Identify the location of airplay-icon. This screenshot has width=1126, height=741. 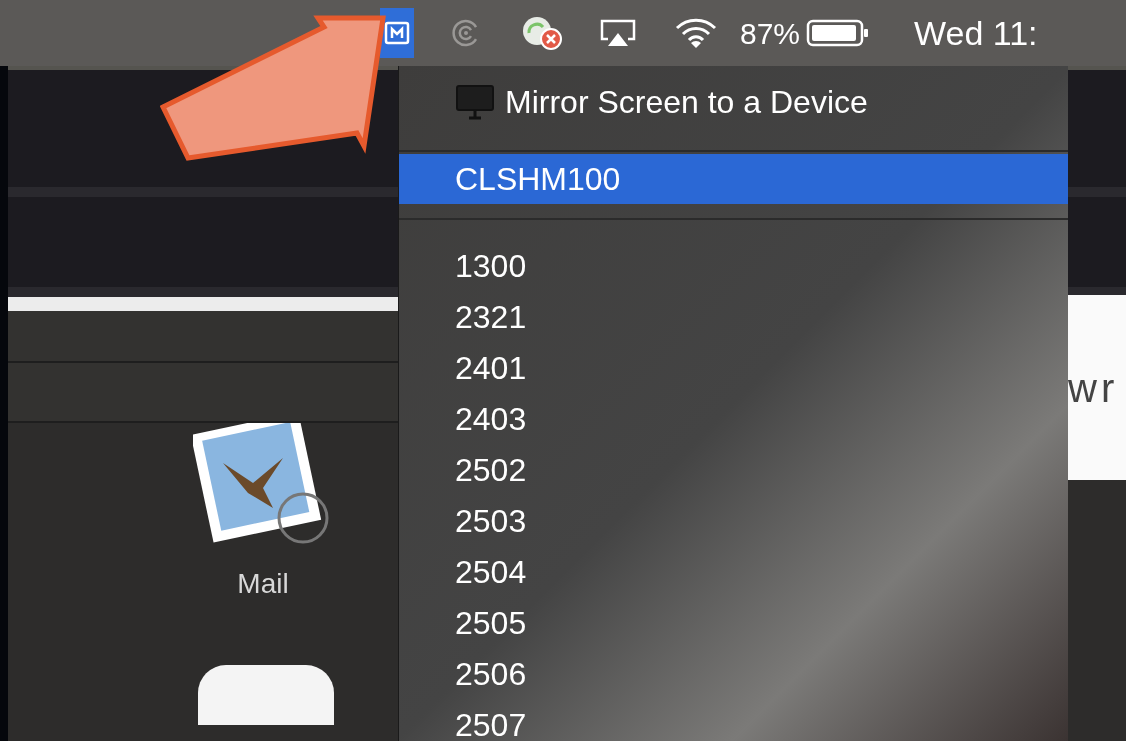
(618, 33).